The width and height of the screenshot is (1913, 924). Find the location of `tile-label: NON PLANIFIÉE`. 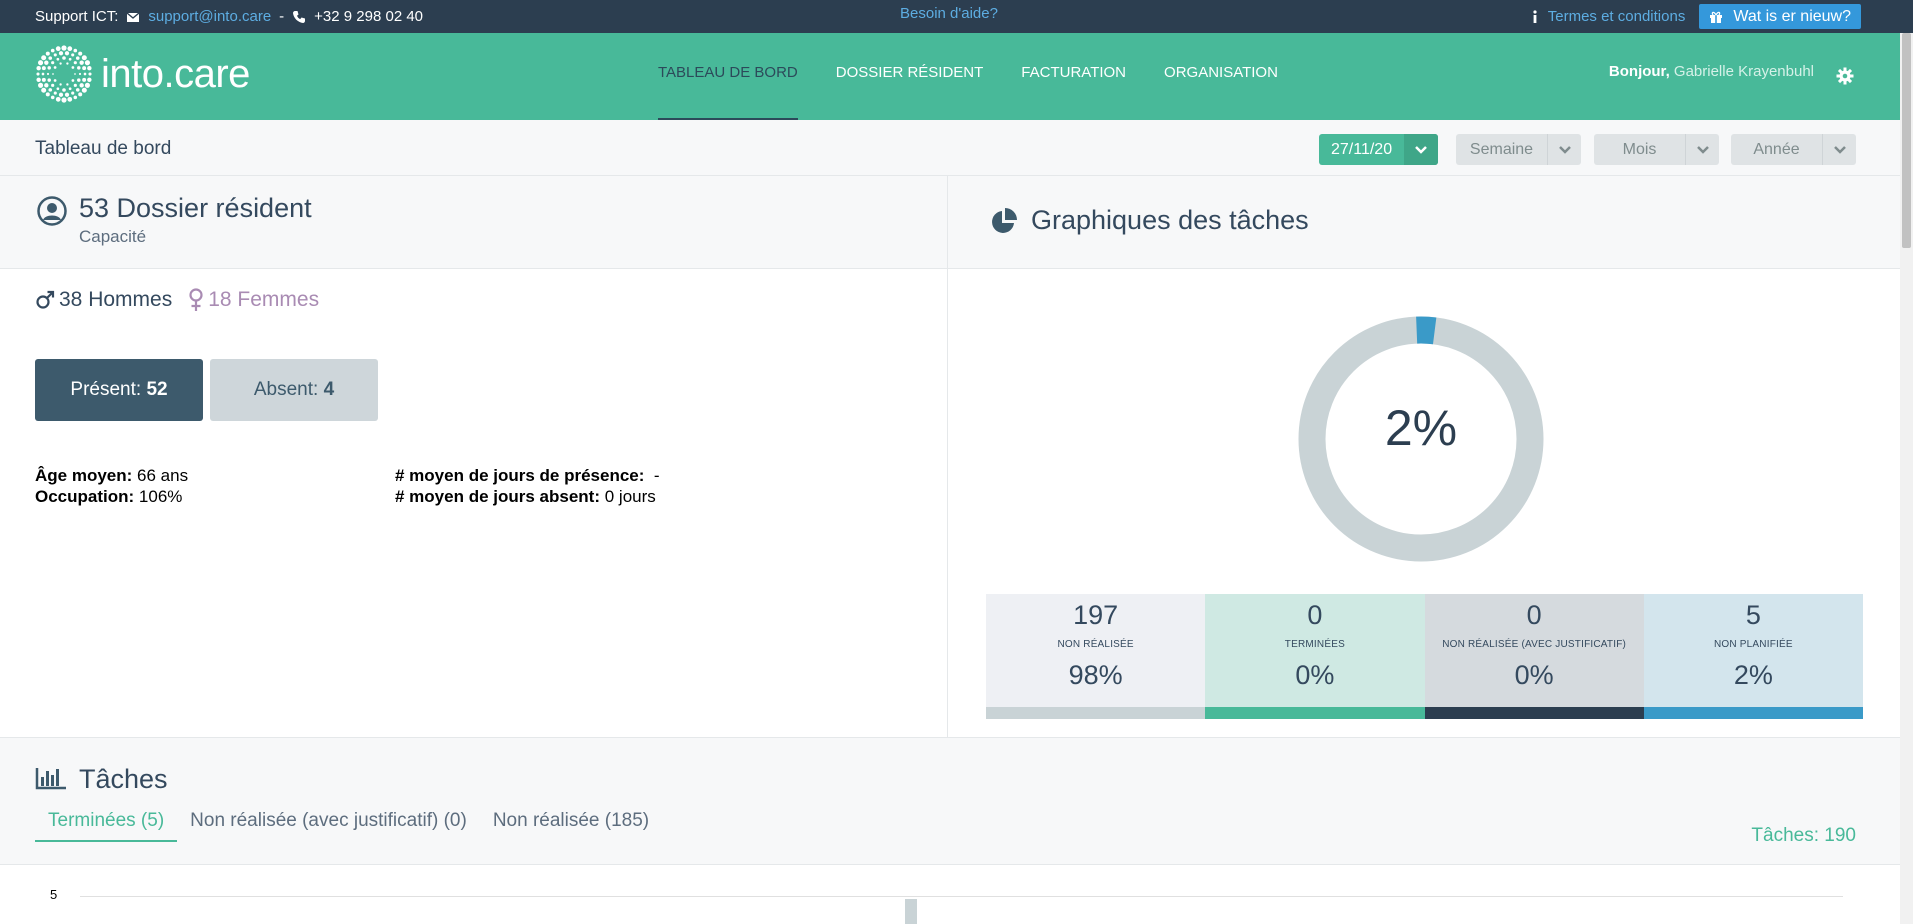

tile-label: NON PLANIFIÉE is located at coordinates (1753, 644).